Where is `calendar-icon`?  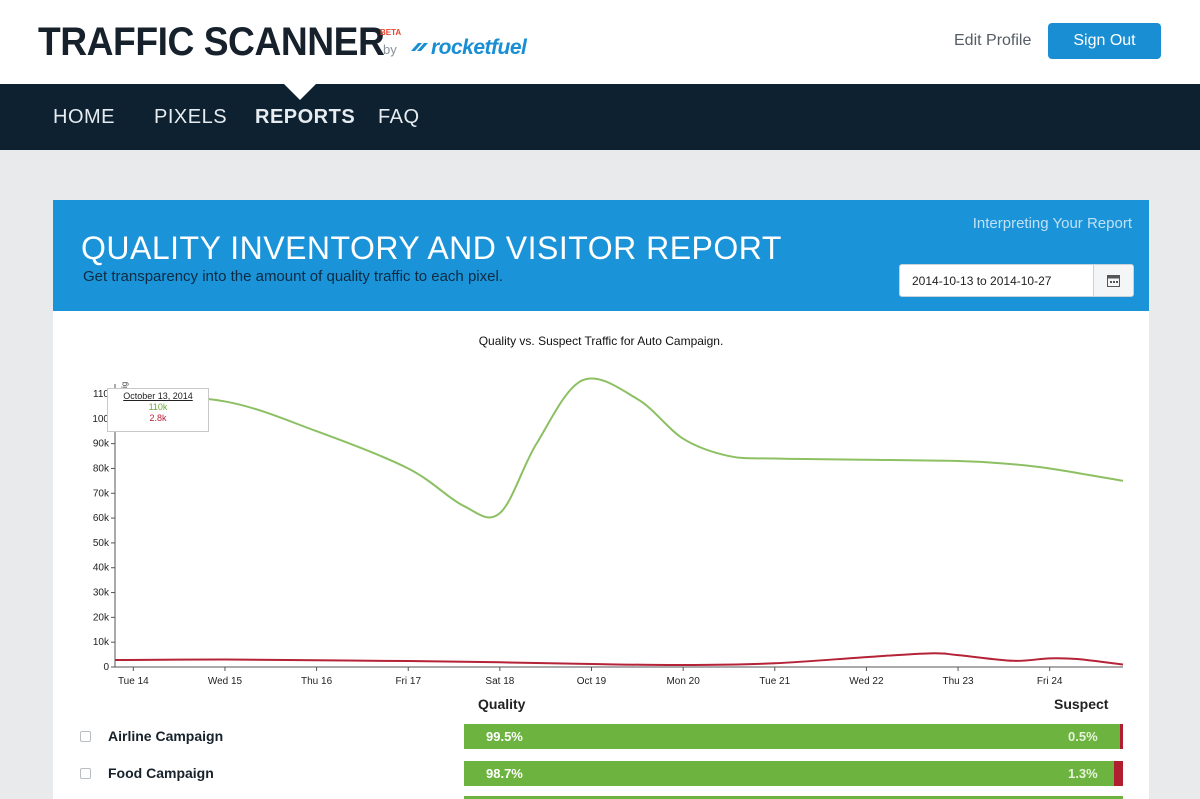 calendar-icon is located at coordinates (1113, 281).